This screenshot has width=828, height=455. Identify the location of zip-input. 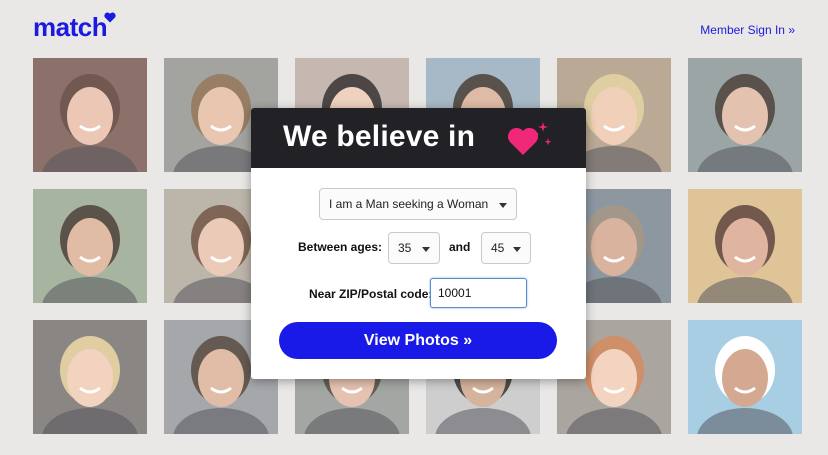
(478, 293).